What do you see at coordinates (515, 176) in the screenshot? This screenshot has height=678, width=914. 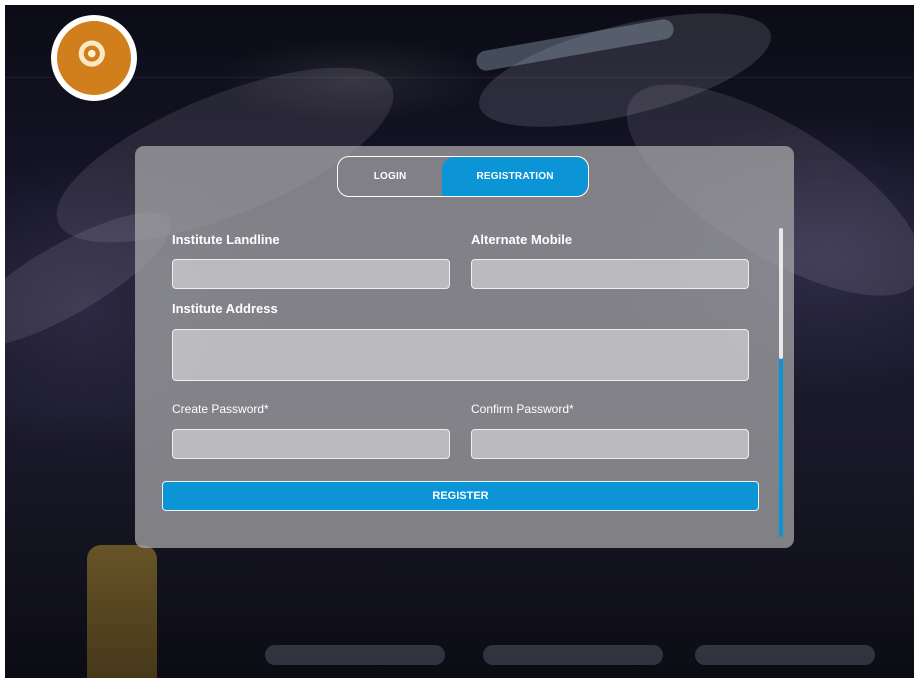 I see `tab-registration: REGISTRATION` at bounding box center [515, 176].